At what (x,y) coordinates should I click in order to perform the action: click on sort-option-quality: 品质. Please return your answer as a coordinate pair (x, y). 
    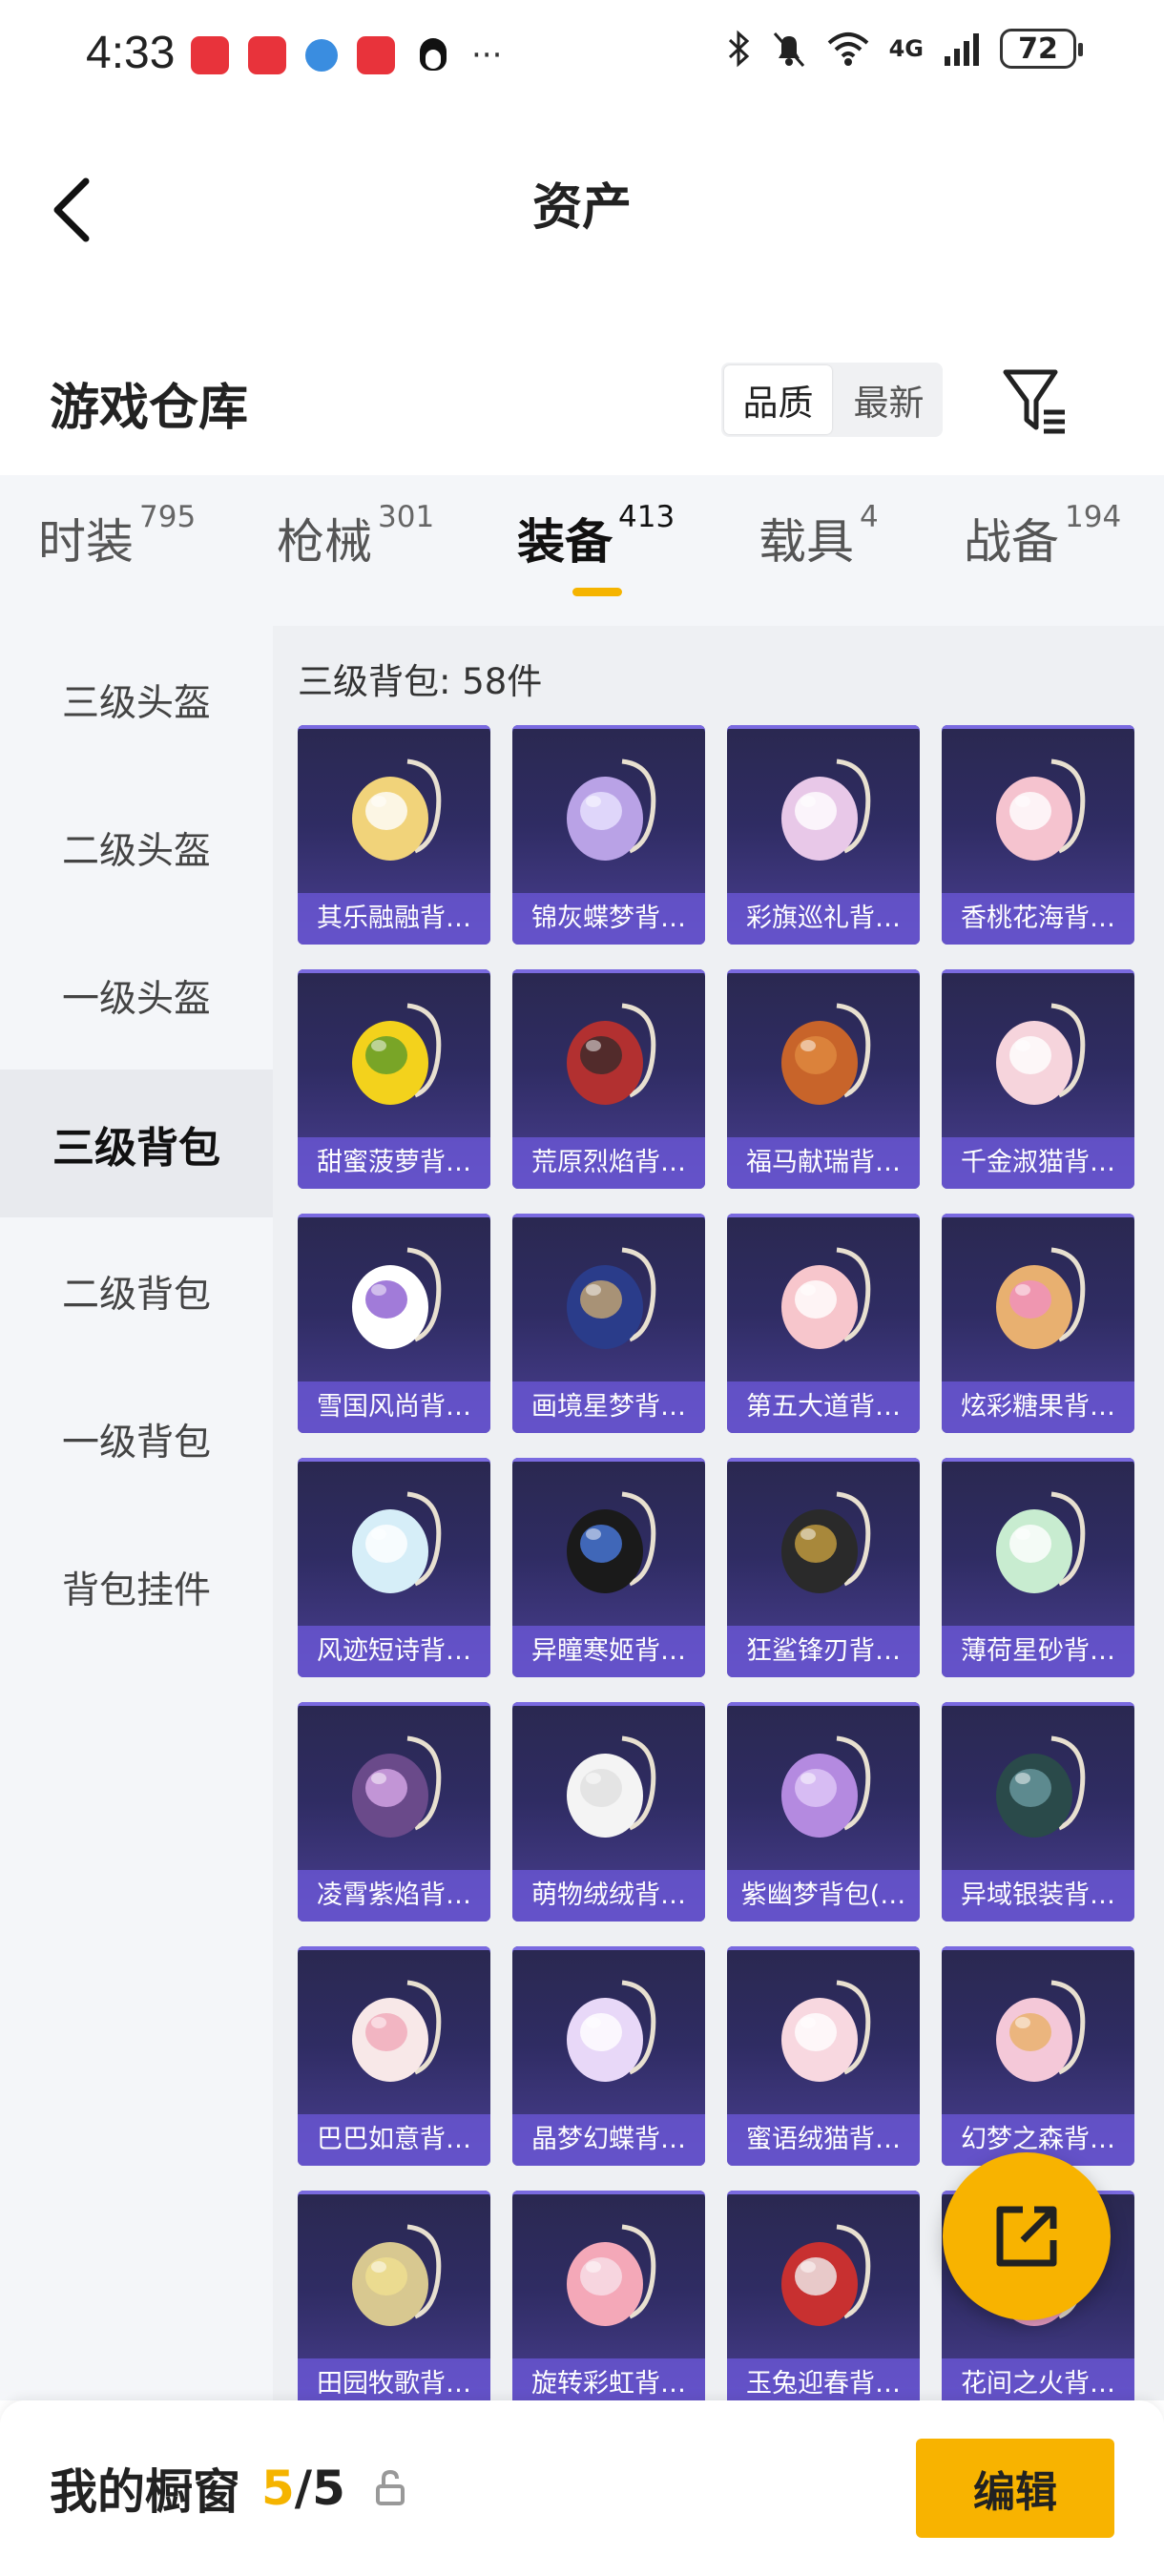
    Looking at the image, I should click on (778, 399).